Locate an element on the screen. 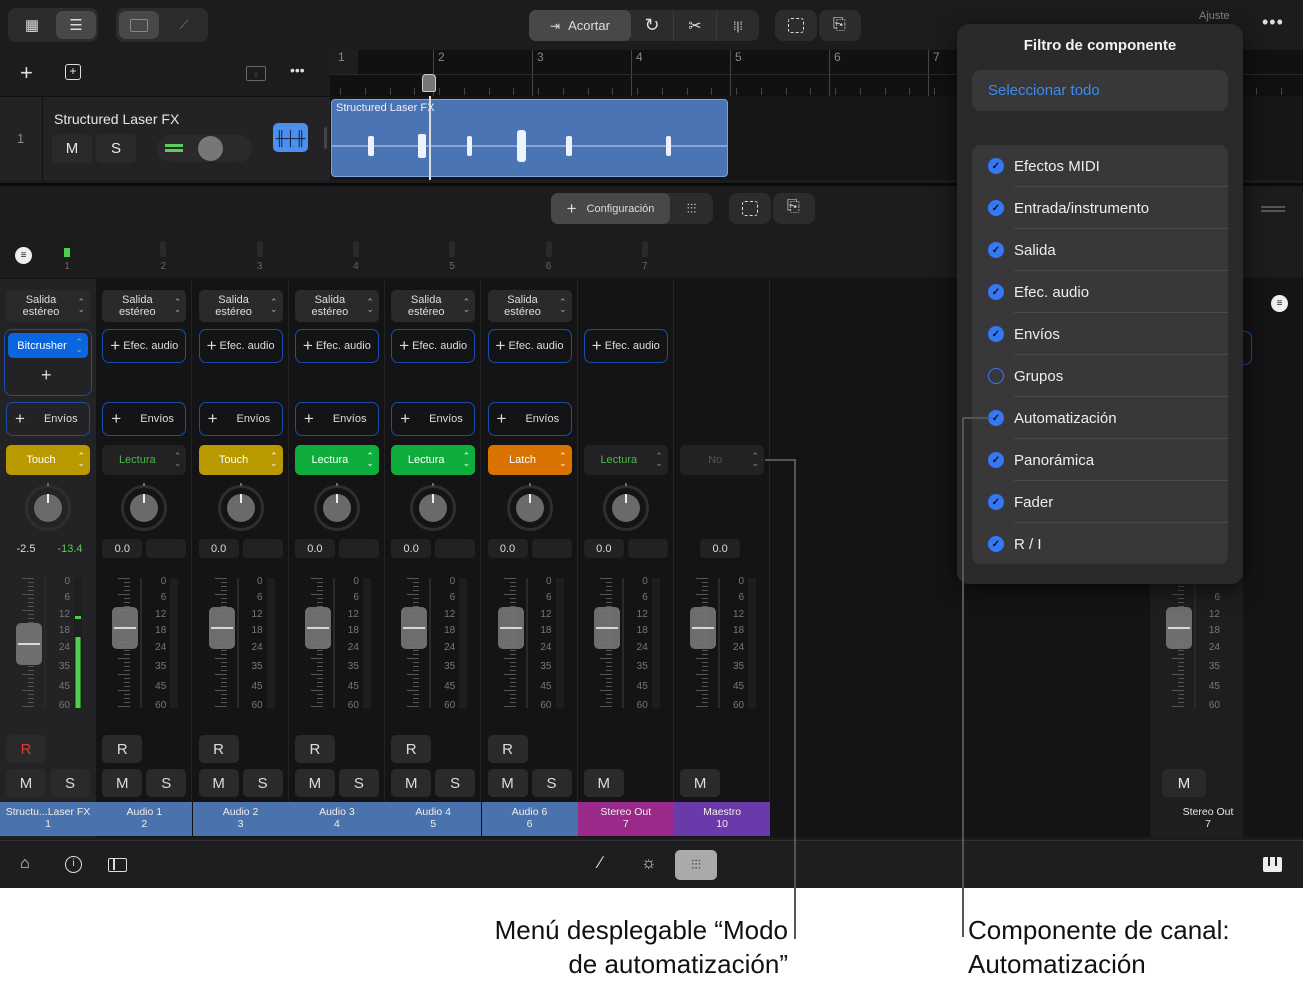 The image size is (1303, 992). keyboard-button is located at coordinates (1272, 864).